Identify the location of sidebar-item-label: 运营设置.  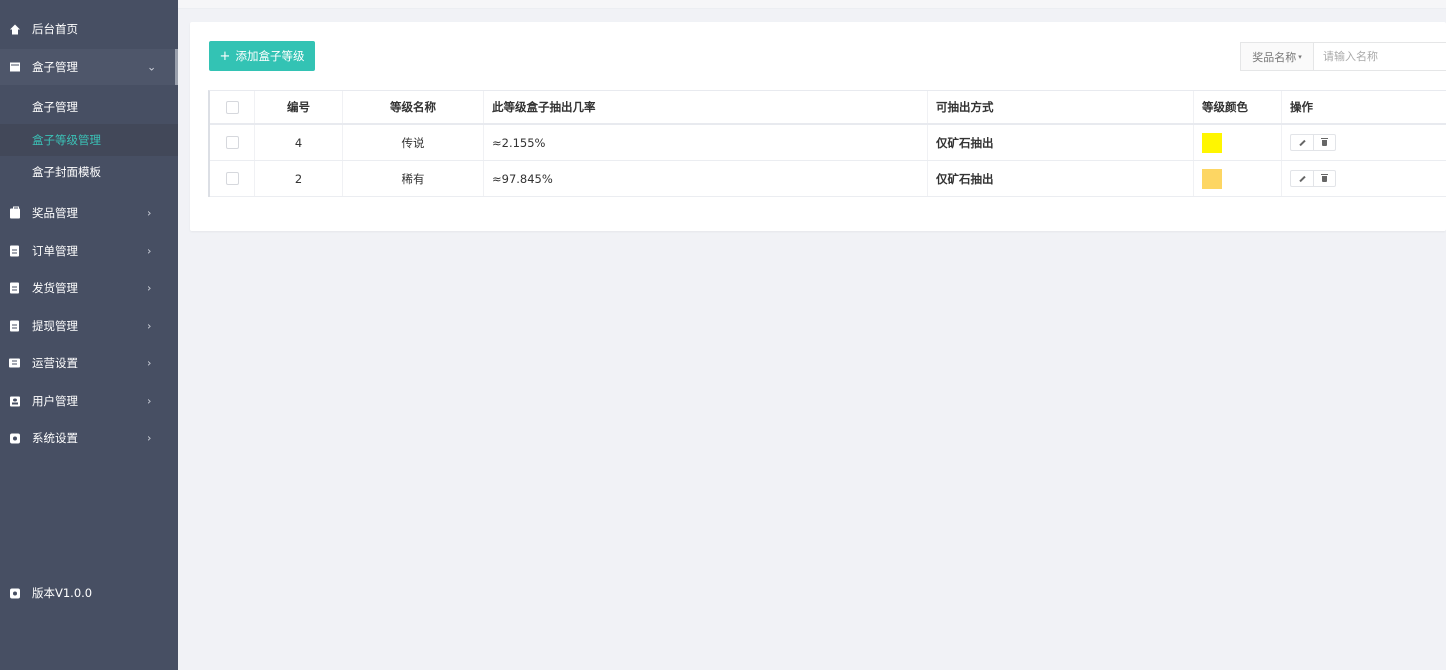
(55, 363).